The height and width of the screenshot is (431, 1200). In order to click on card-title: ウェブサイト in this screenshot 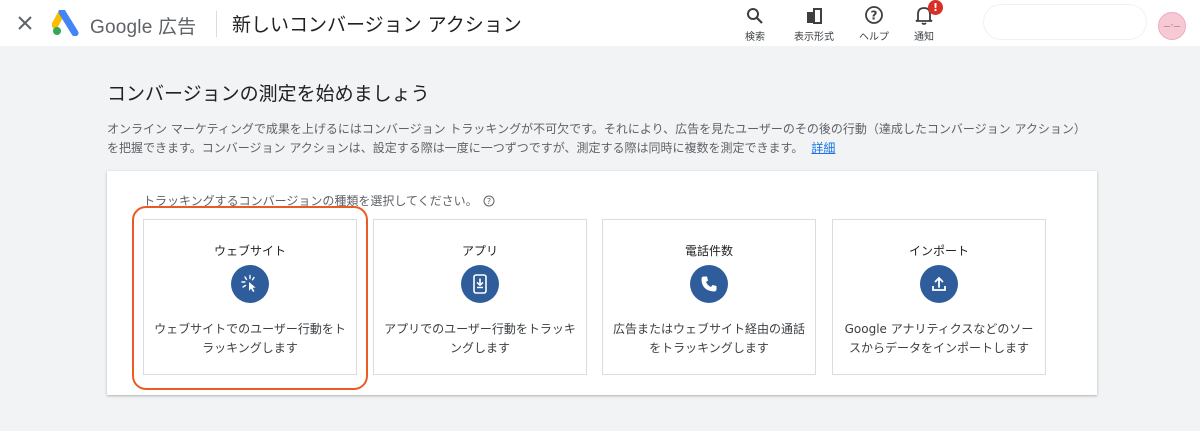, I will do `click(249, 251)`.